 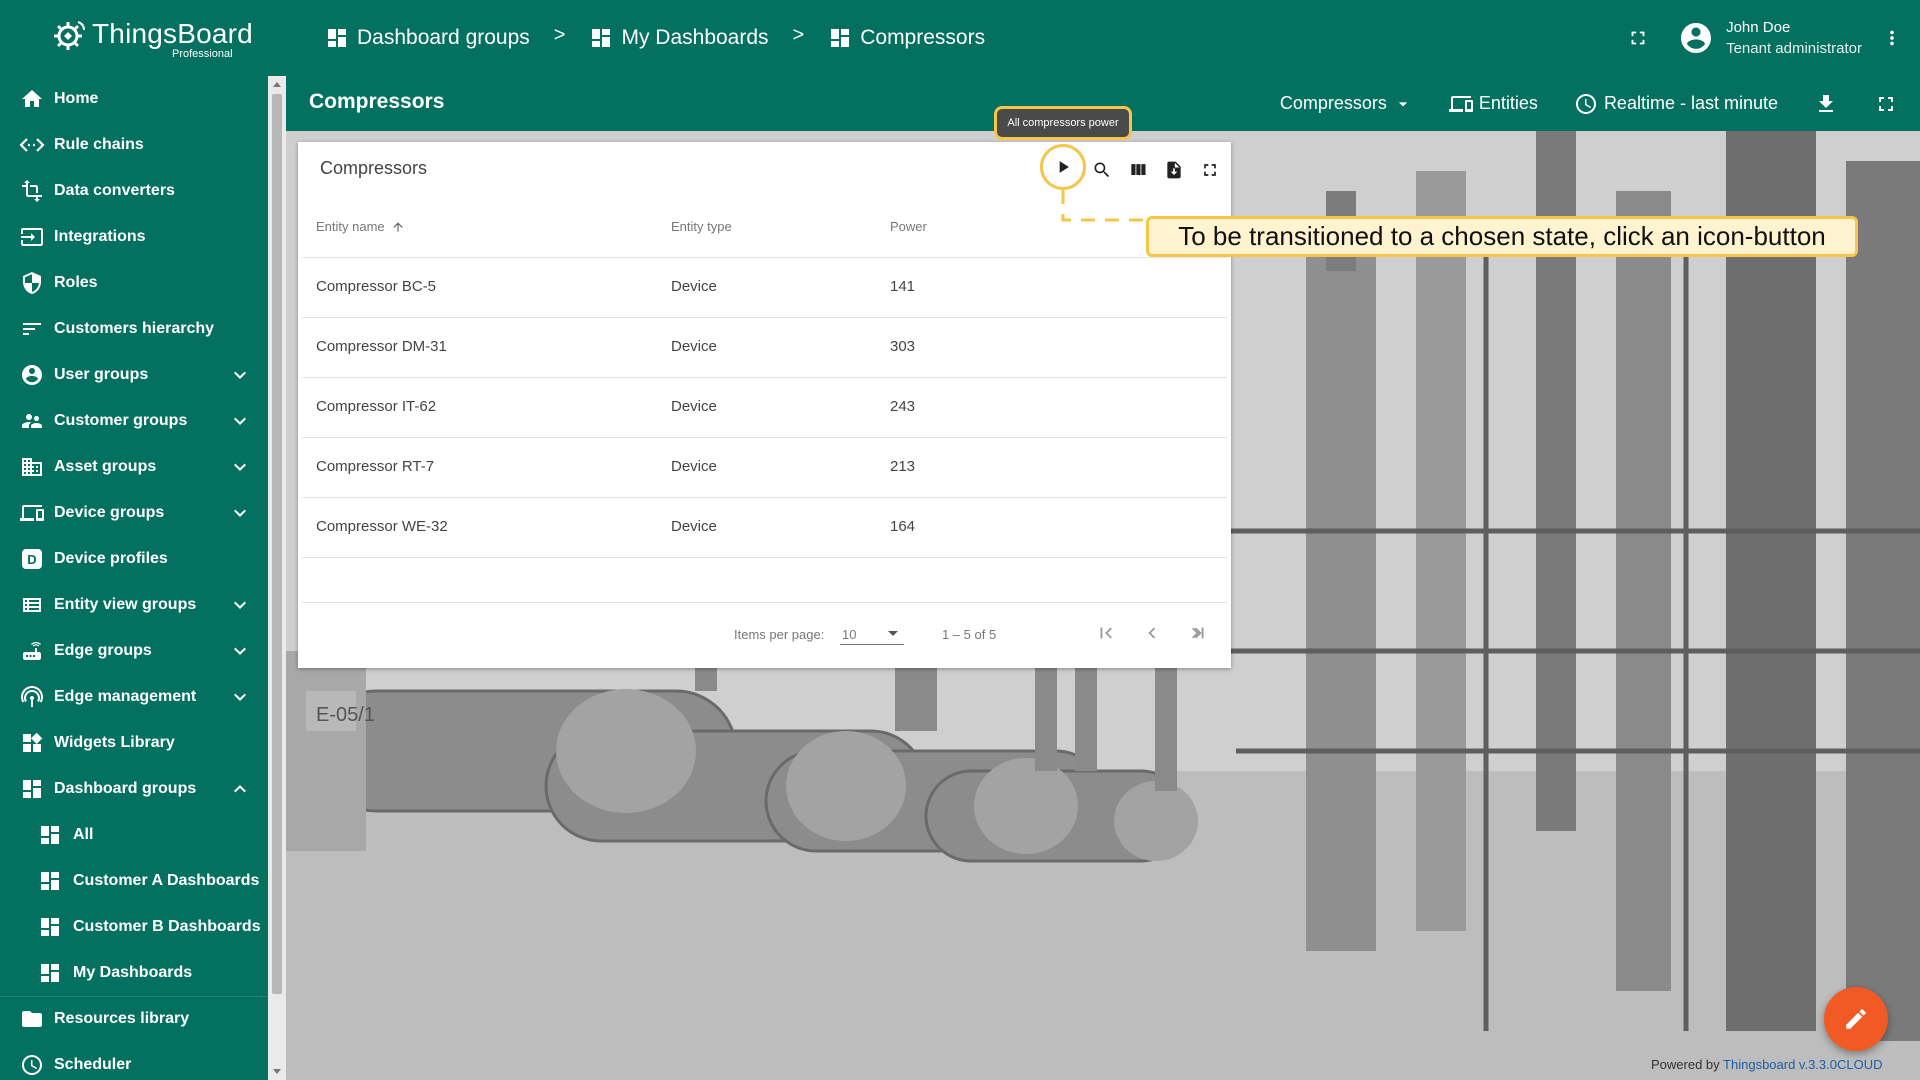 I want to click on table-row: Compressor WE-32 Device 164, so click(x=764, y=527).